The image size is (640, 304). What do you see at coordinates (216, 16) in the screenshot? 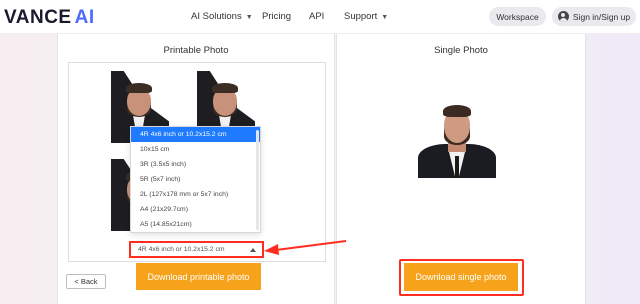
I see `nav-ai-solutions-label: AI Solutions` at bounding box center [216, 16].